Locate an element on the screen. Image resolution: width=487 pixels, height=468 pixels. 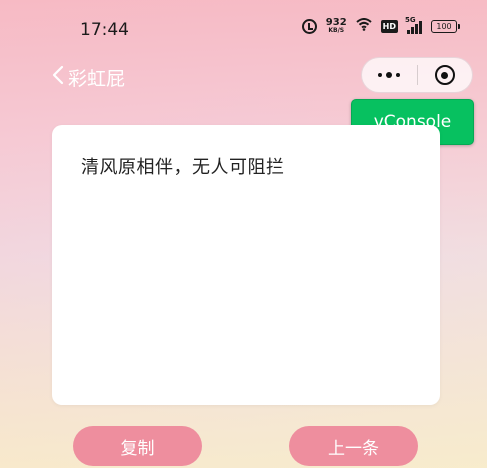
status-icons: 932 KB/S HD 5G 100 is located at coordinates (380, 25).